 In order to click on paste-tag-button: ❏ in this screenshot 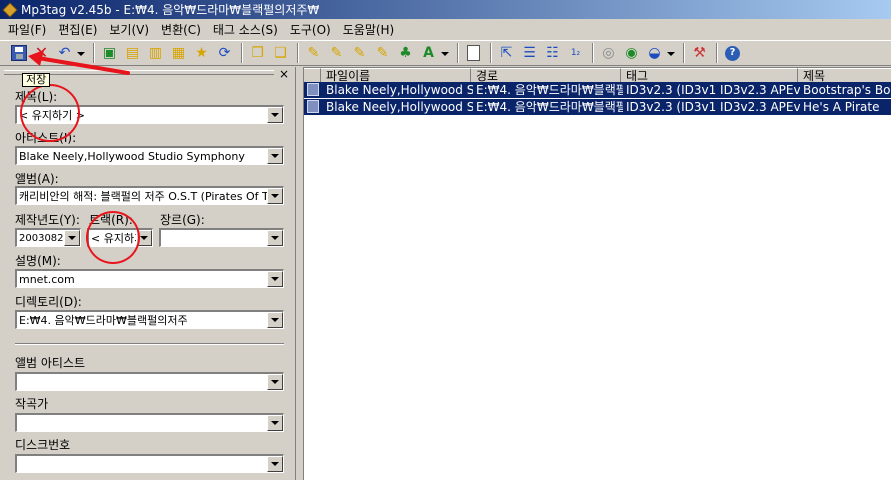, I will do `click(280, 53)`.